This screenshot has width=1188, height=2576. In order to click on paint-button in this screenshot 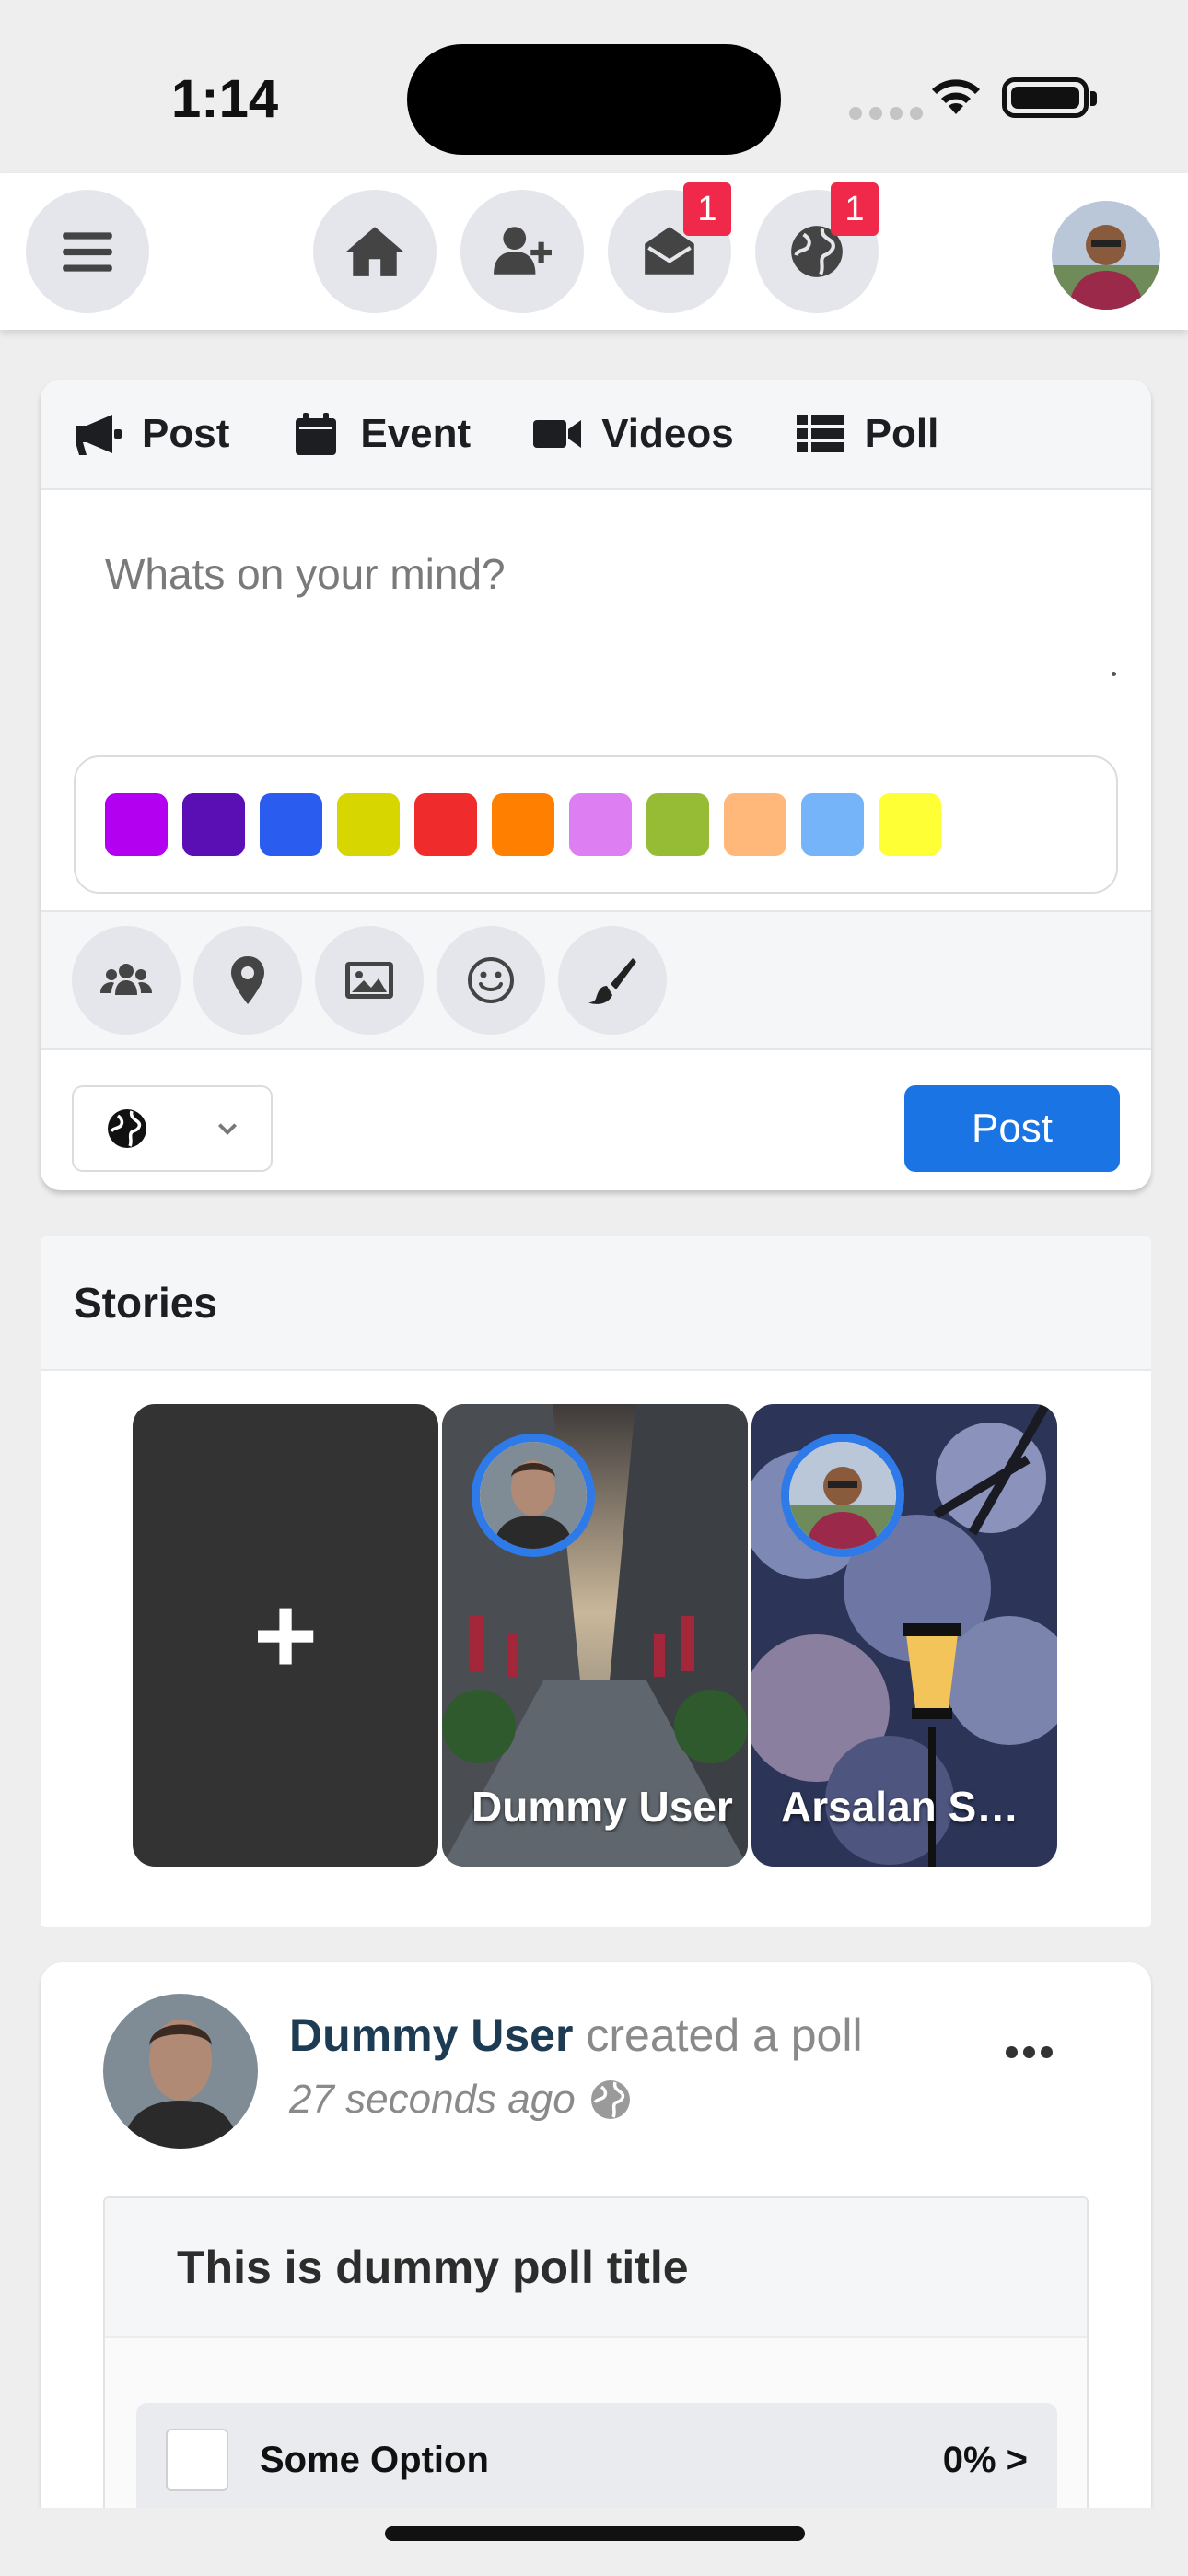, I will do `click(612, 980)`.